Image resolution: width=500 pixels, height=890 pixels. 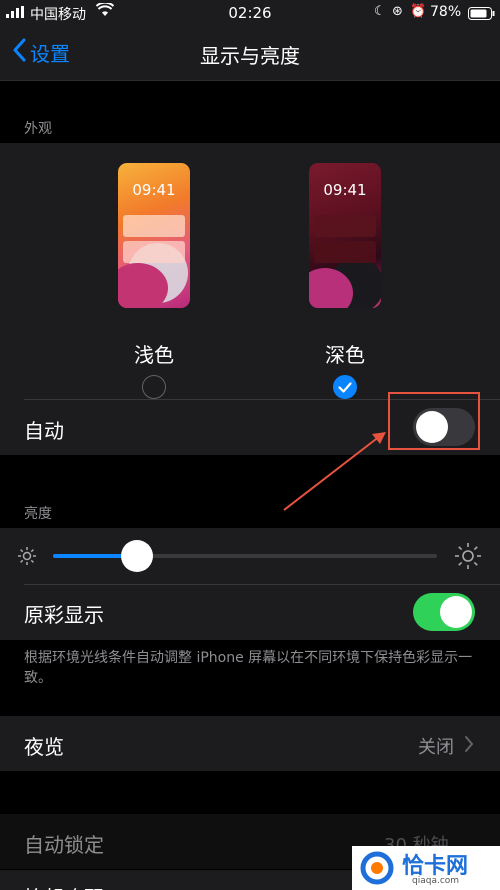 What do you see at coordinates (38, 514) in the screenshot?
I see `brightness-section-label: 亮度` at bounding box center [38, 514].